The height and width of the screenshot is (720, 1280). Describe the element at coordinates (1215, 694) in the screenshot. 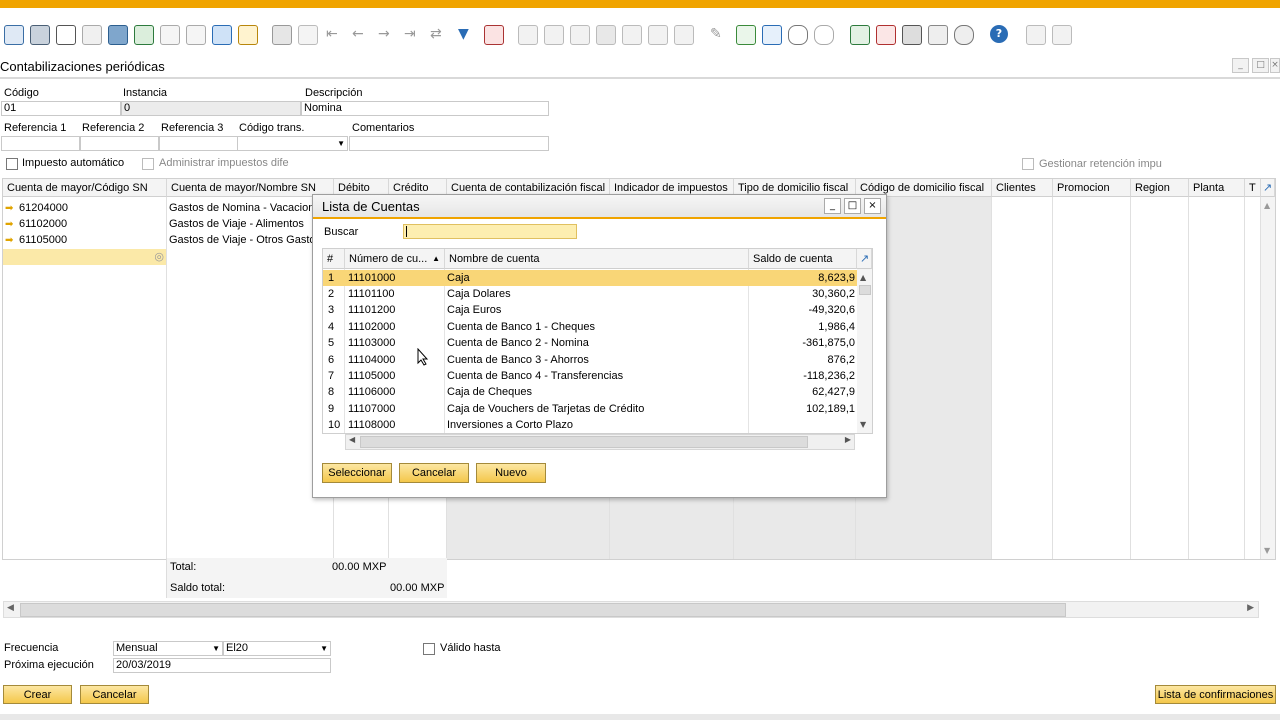

I see `lista-confirmaciones-button: Lista de confirmaciones` at that location.